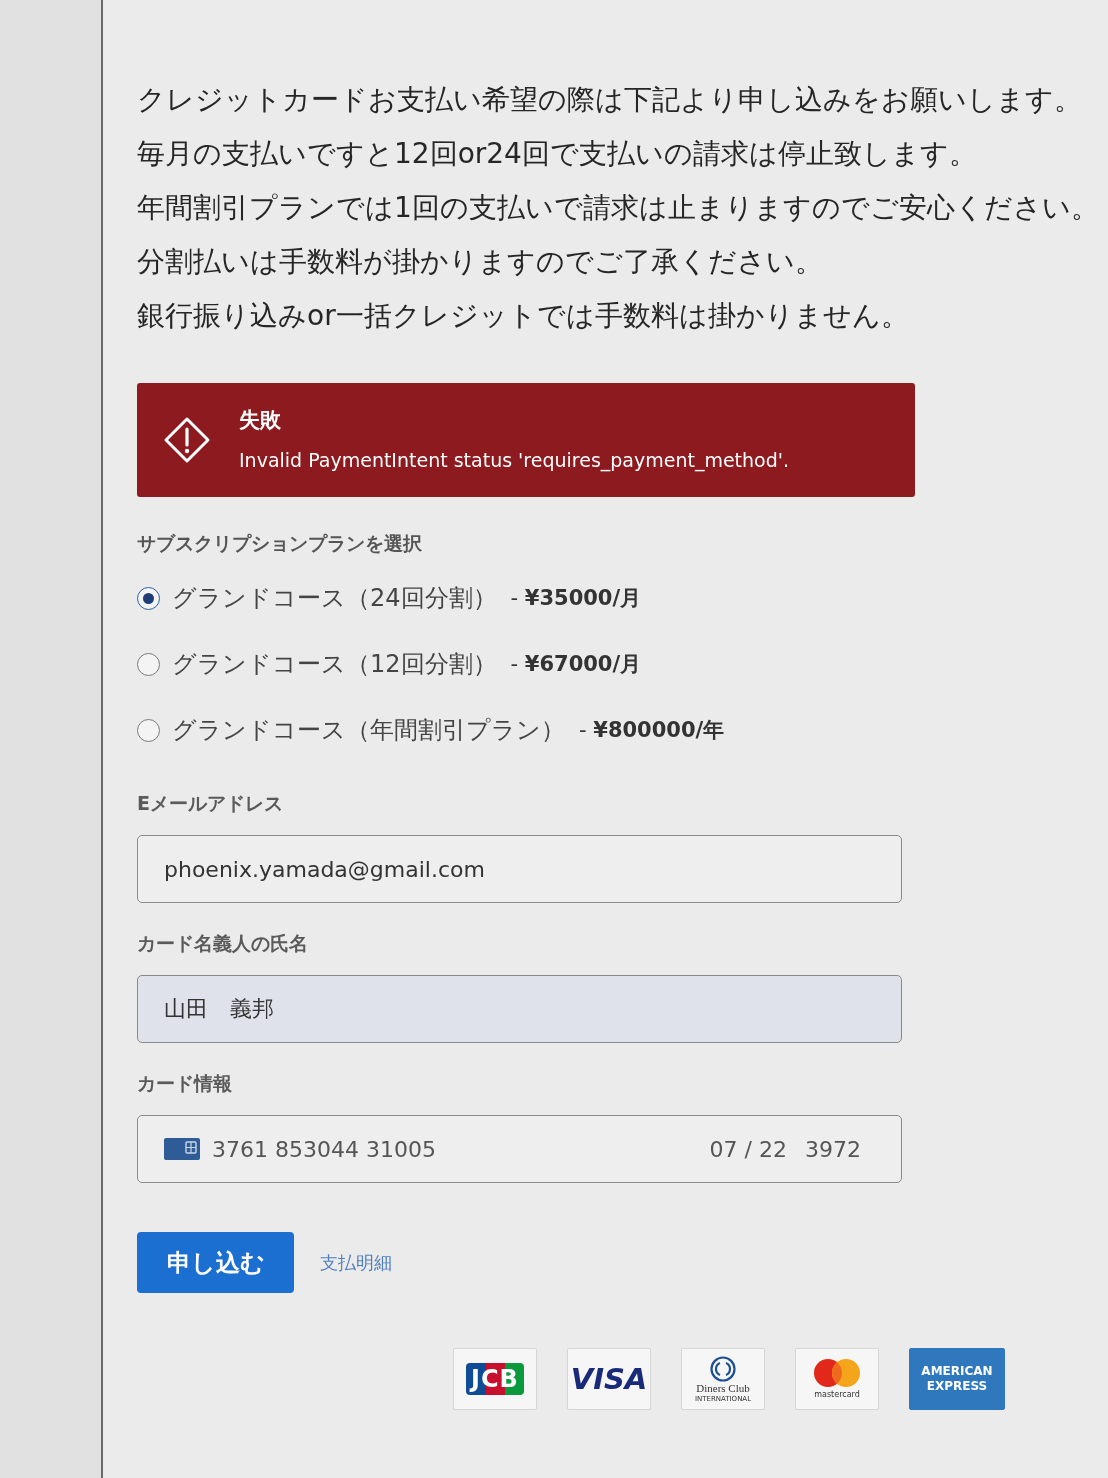  What do you see at coordinates (576, 598) in the screenshot?
I see `plan-price: - ¥35000/月` at bounding box center [576, 598].